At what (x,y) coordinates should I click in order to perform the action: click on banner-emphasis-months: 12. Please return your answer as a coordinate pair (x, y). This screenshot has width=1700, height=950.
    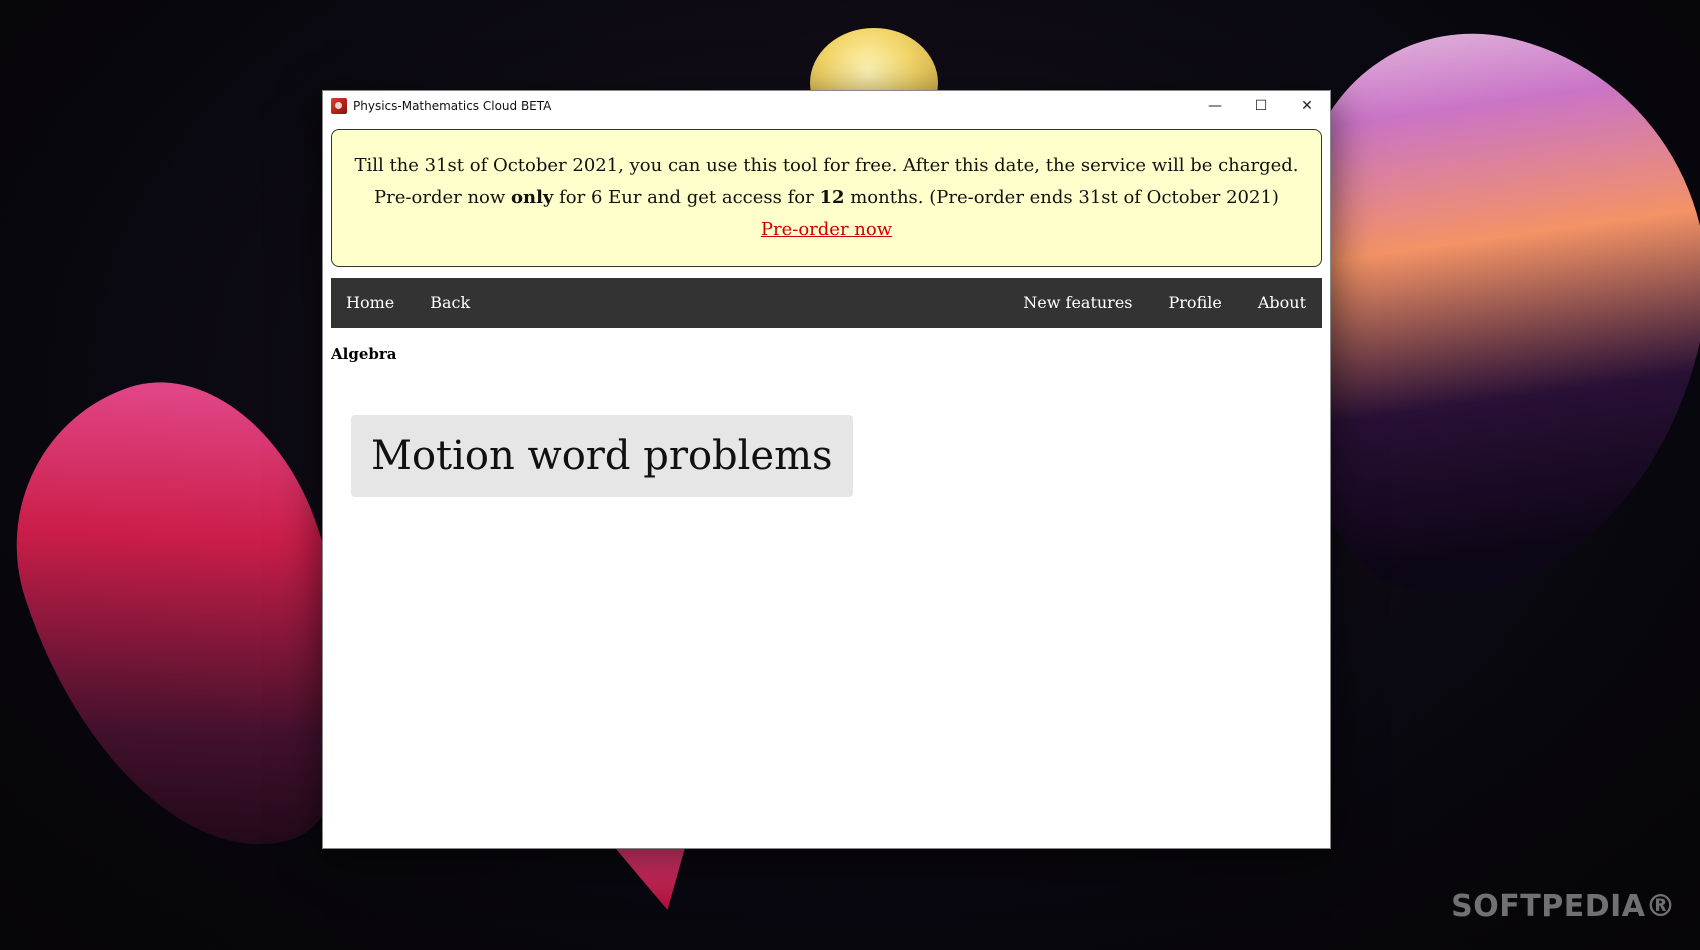
    Looking at the image, I should click on (832, 197).